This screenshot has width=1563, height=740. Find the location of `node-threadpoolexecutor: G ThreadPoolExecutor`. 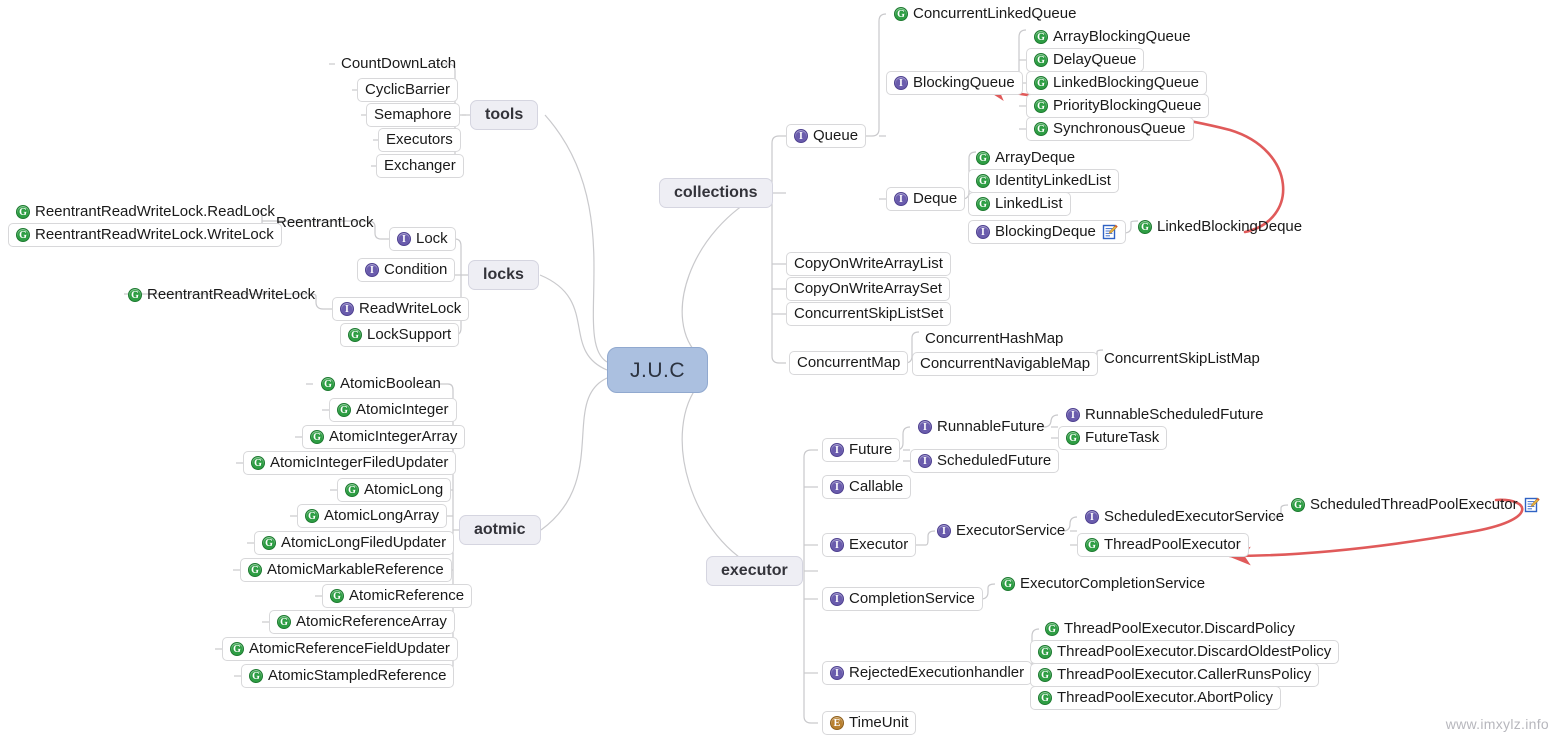

node-threadpoolexecutor: G ThreadPoolExecutor is located at coordinates (1163, 545).